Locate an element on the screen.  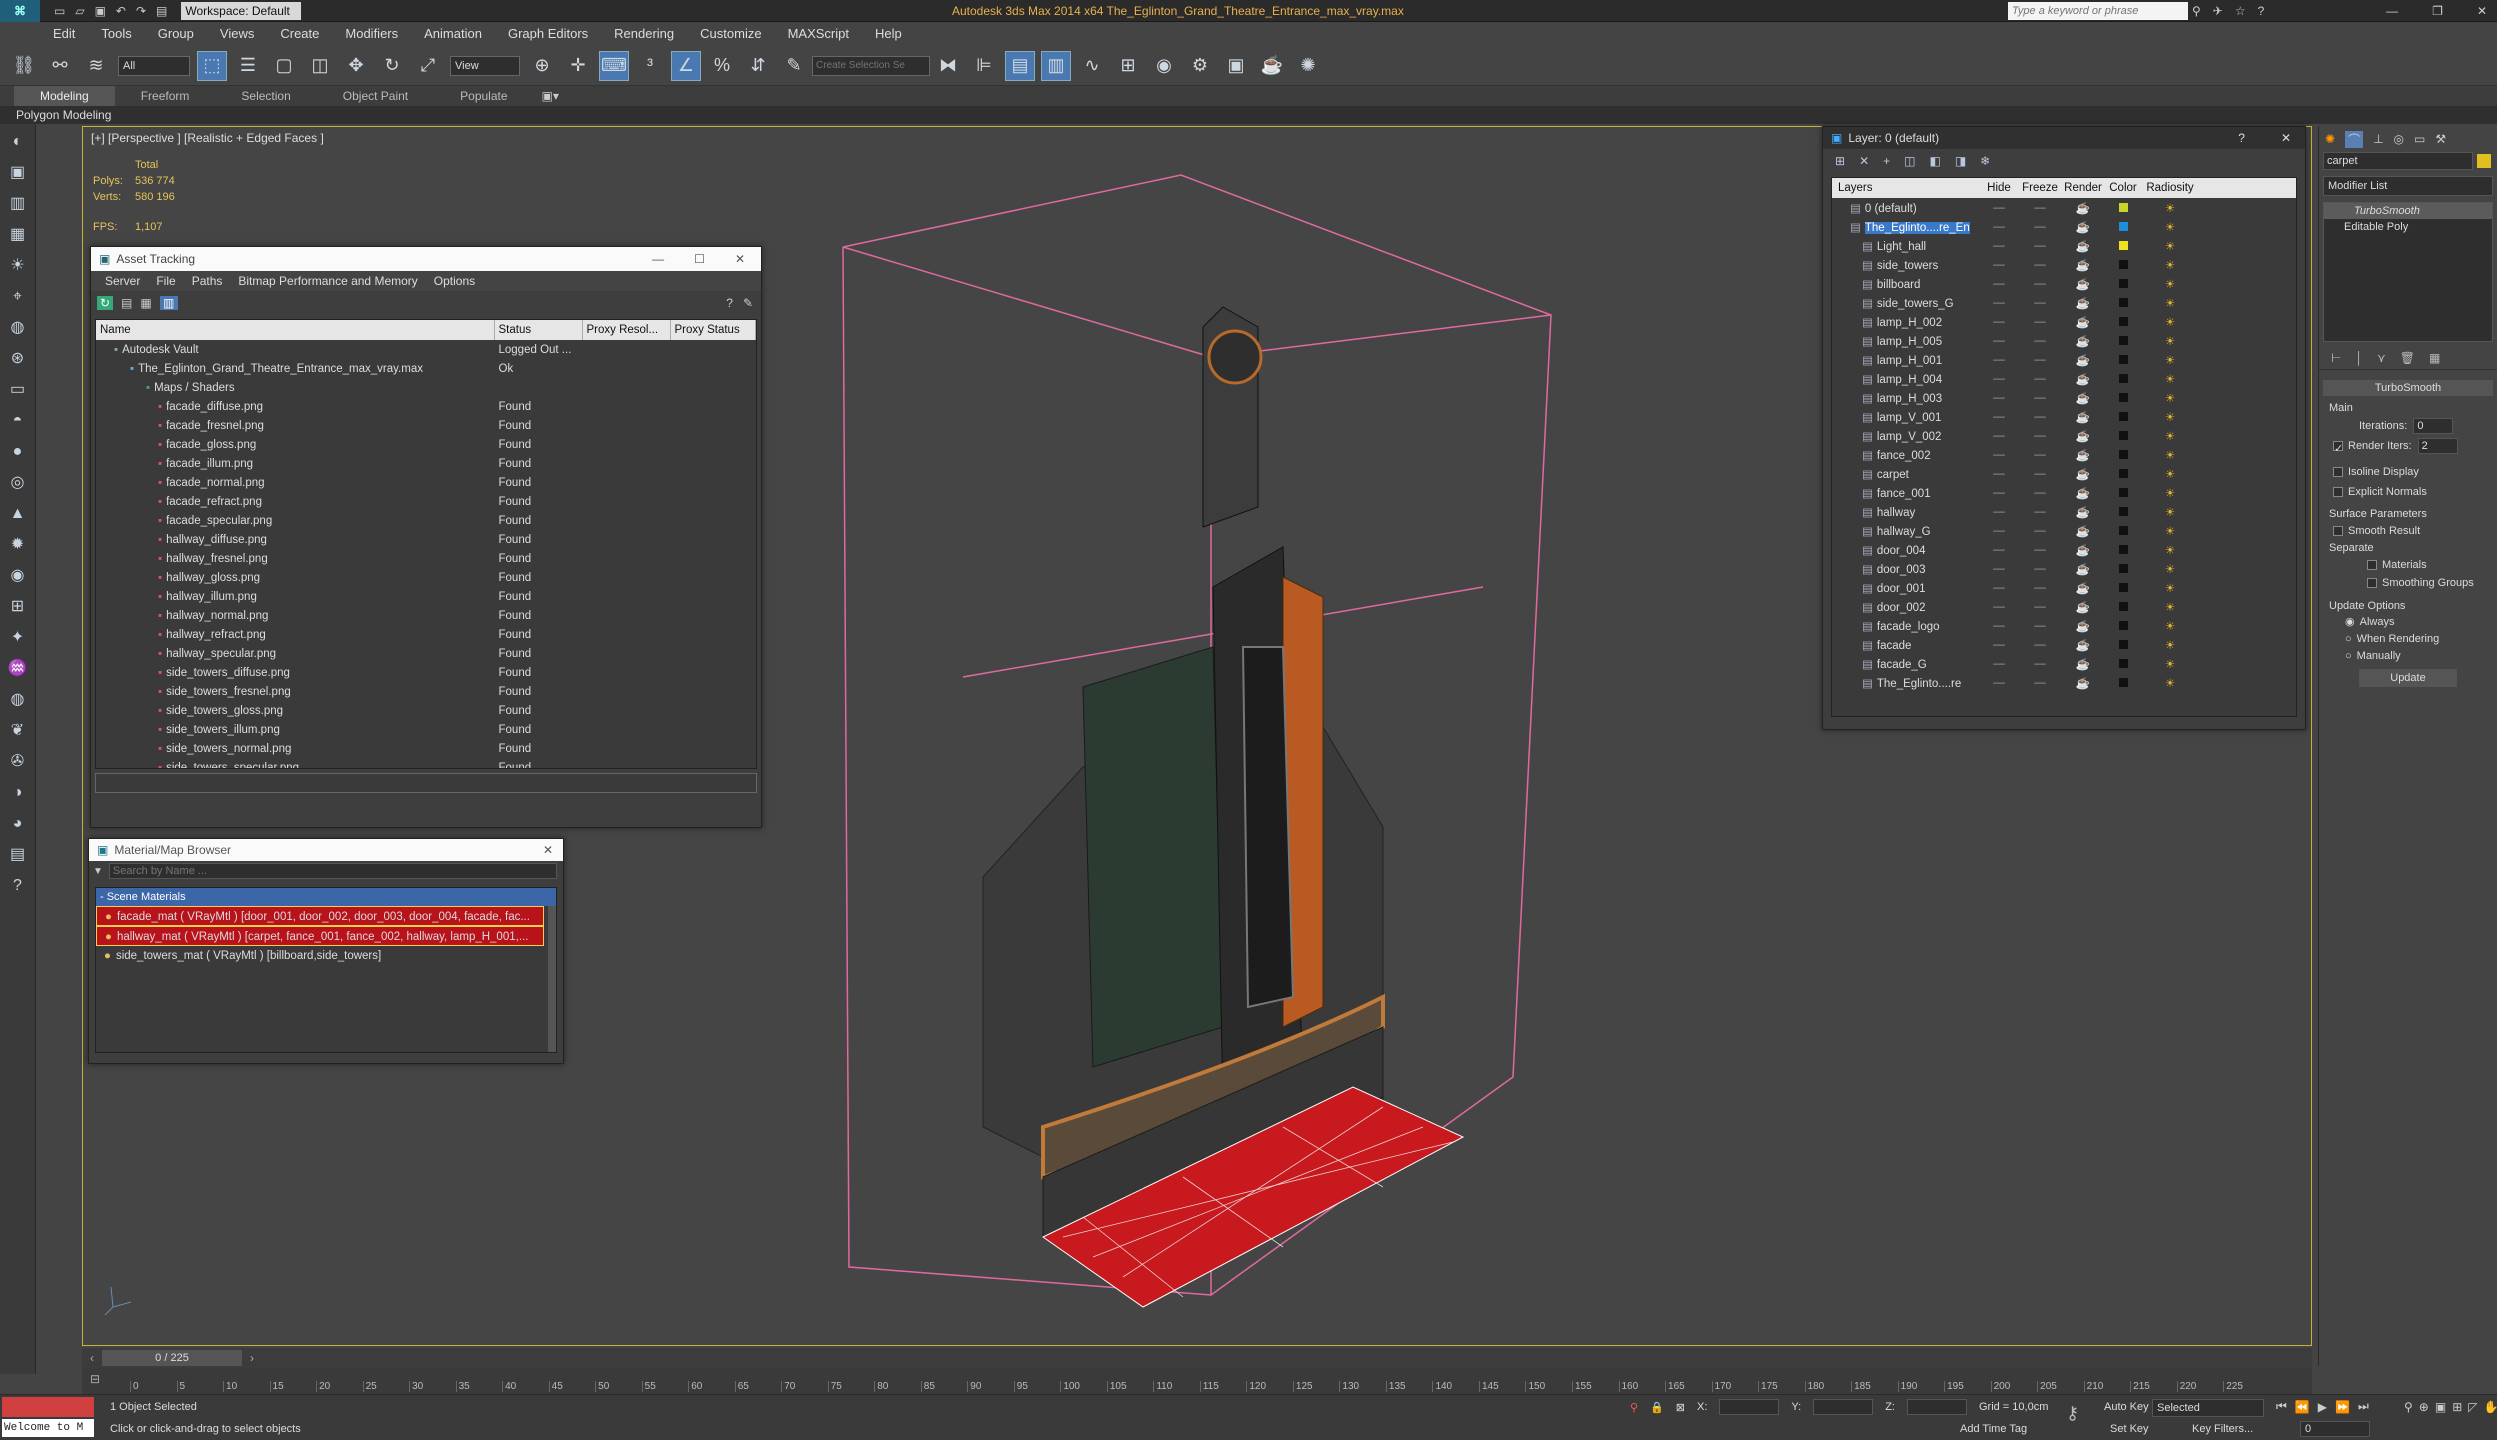
globe-icon: ◍ is located at coordinates (18, 700).